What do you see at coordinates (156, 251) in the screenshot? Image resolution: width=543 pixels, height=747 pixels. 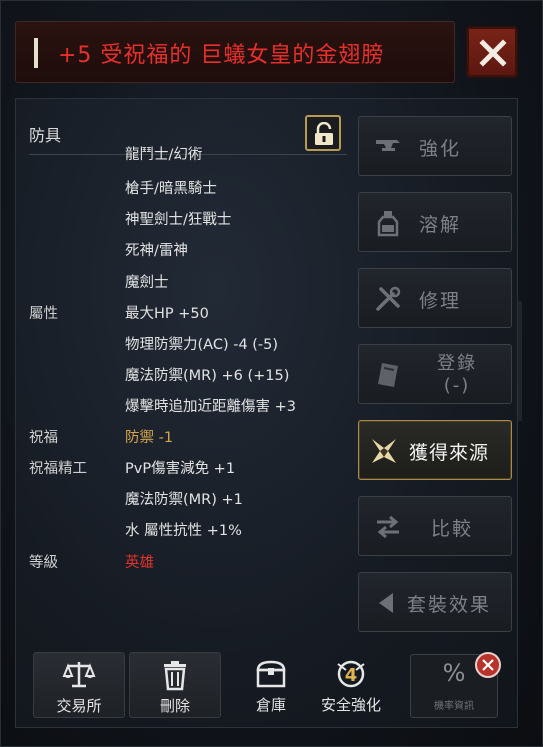 I see `attr-value: 死神/雷神` at bounding box center [156, 251].